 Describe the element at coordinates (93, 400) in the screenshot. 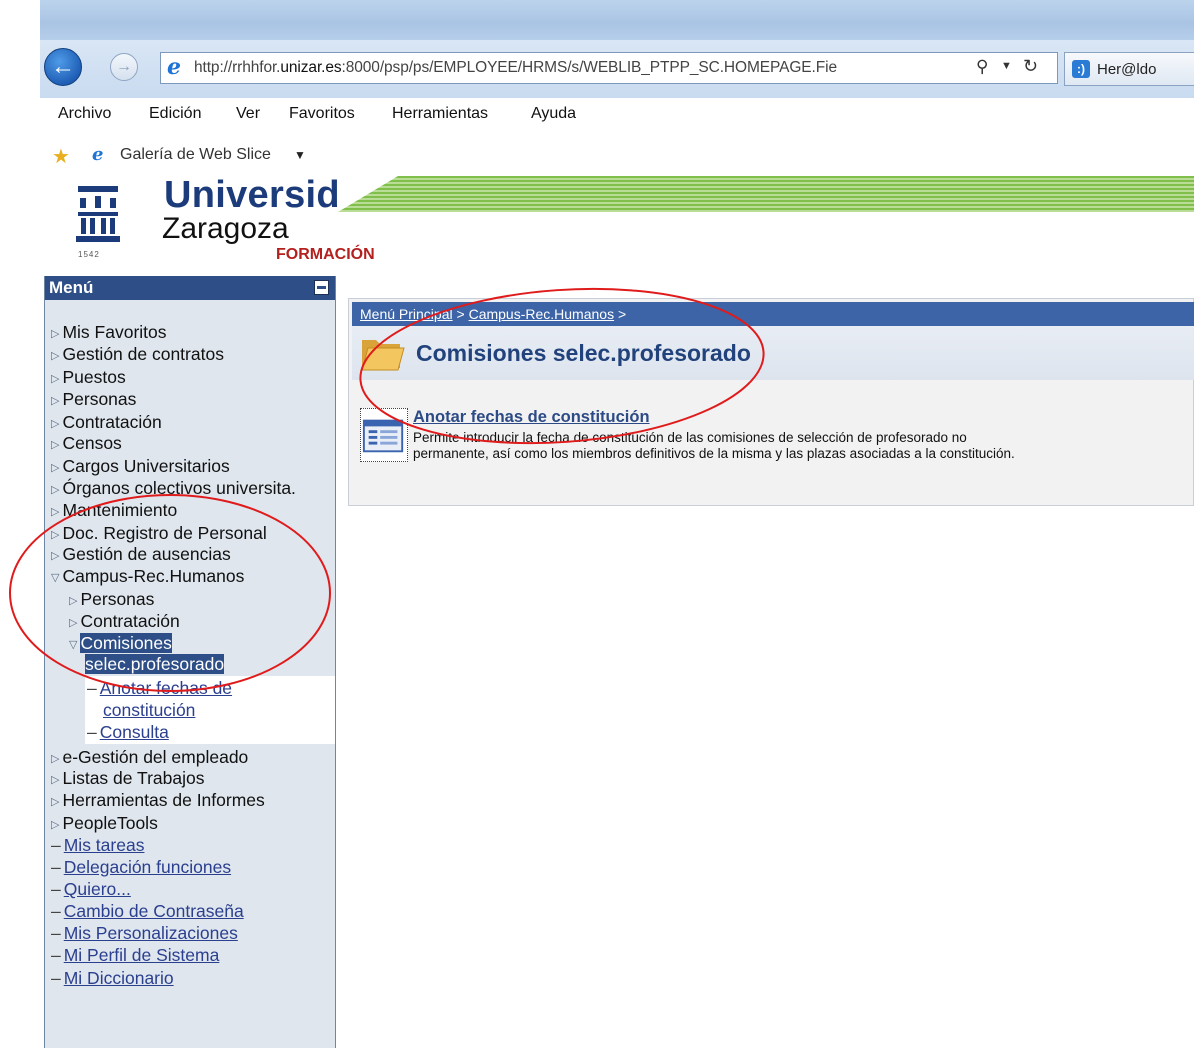

I see `menu-item-personas: ▷ Personas` at that location.